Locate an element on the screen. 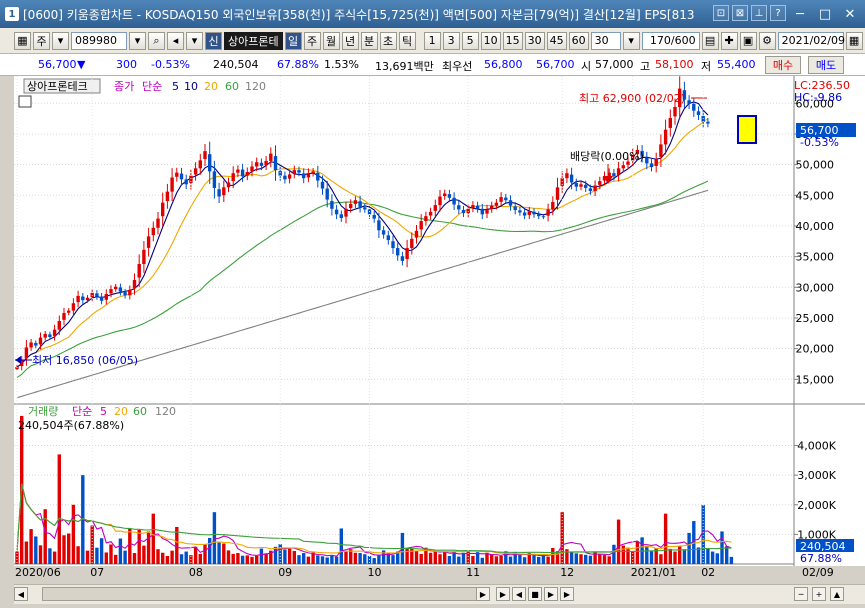  period-dropdown-icon: ▾ is located at coordinates (60, 40).